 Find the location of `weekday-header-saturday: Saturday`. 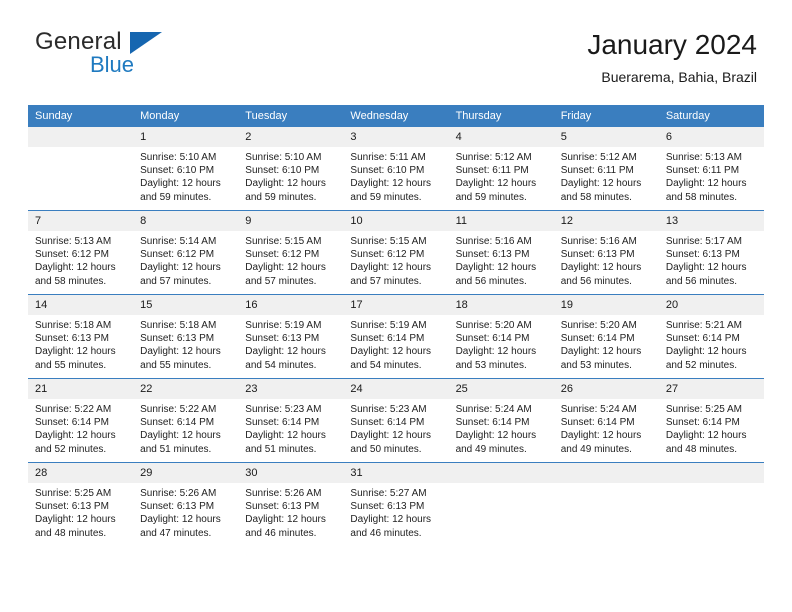

weekday-header-saturday: Saturday is located at coordinates (711, 116).